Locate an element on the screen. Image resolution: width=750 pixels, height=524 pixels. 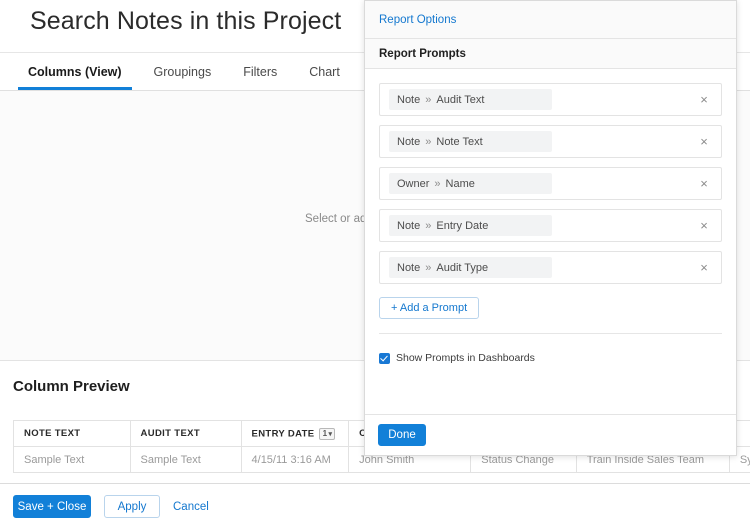
sort-direction-caret-icon: ▾ is located at coordinates (330, 434).